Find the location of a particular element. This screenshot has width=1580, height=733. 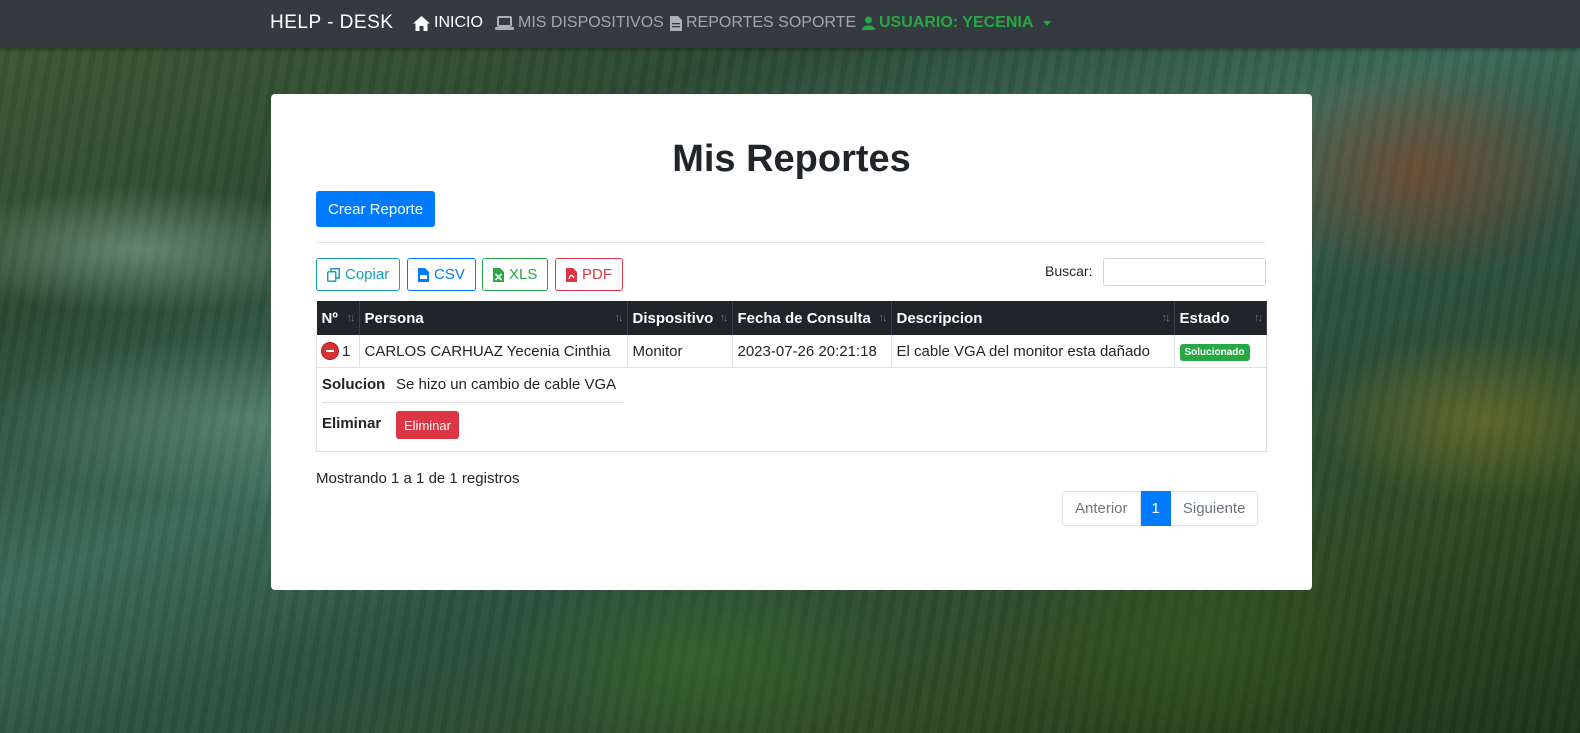

laptop-icon is located at coordinates (504, 22).